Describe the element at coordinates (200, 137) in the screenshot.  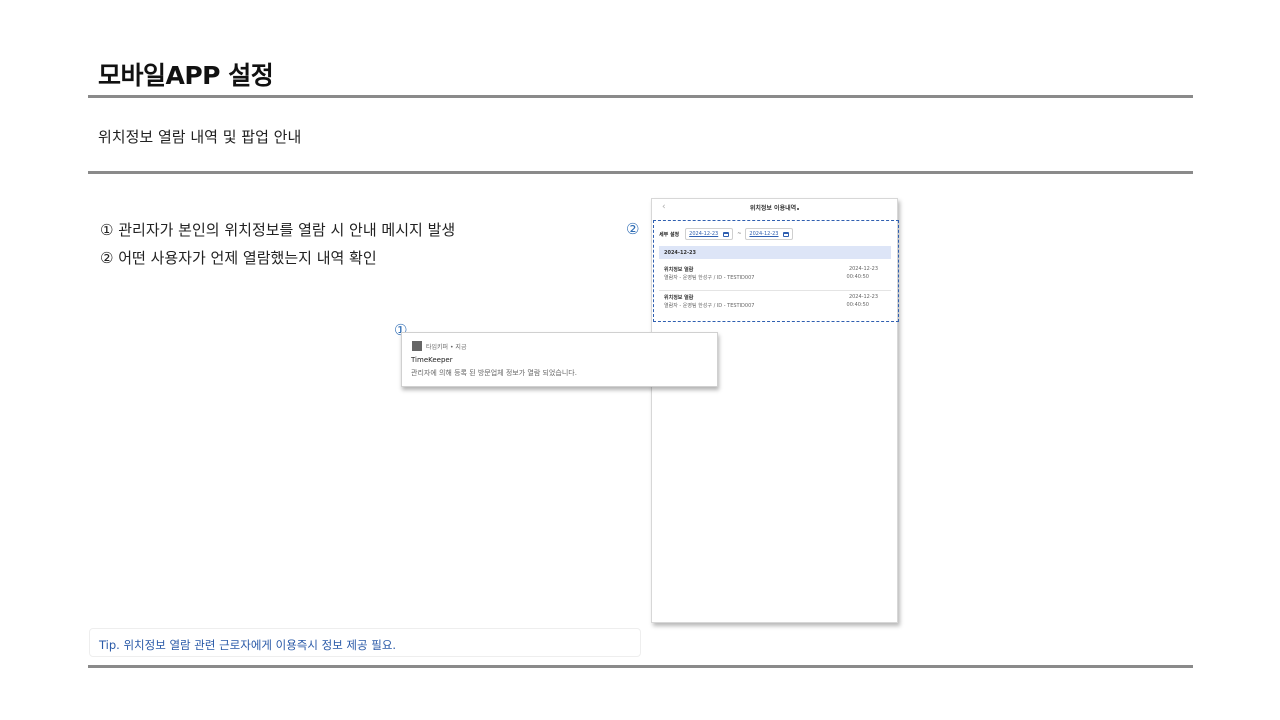
I see `page-subtitle: 위치정보 열람 내역 및 팝업 안내` at that location.